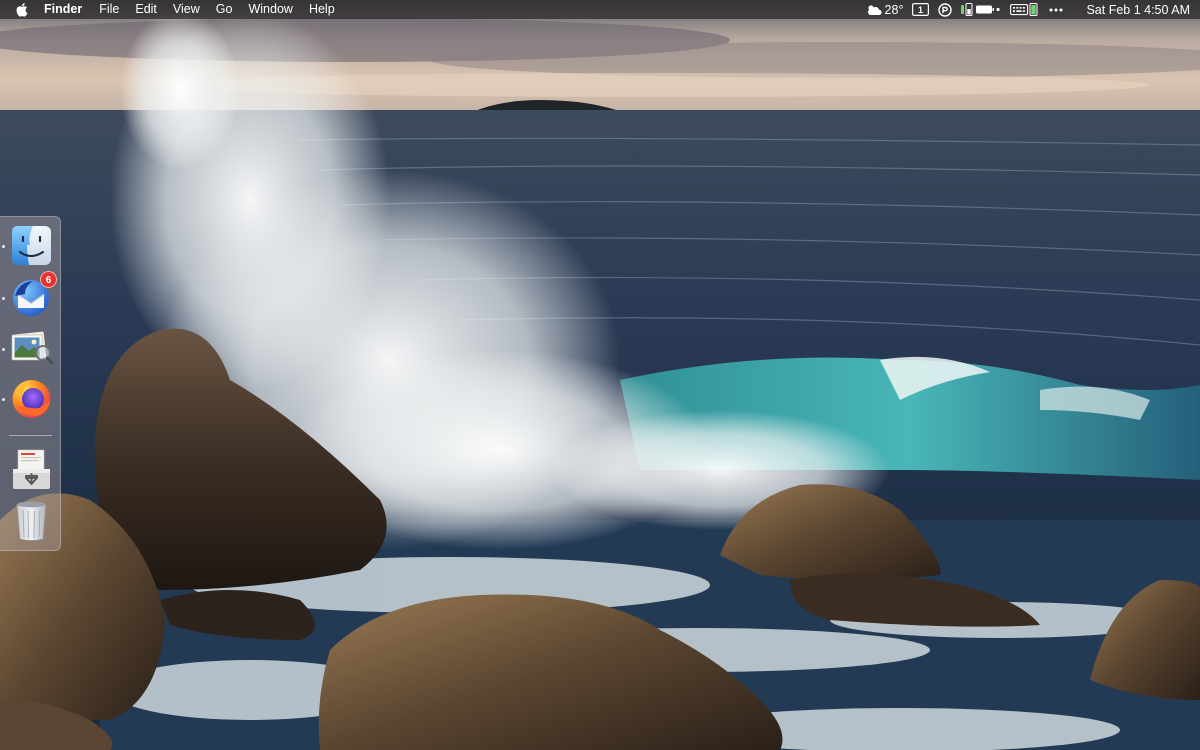 Image resolution: width=1200 pixels, height=750 pixels. I want to click on vpn-status-item, so click(945, 9).